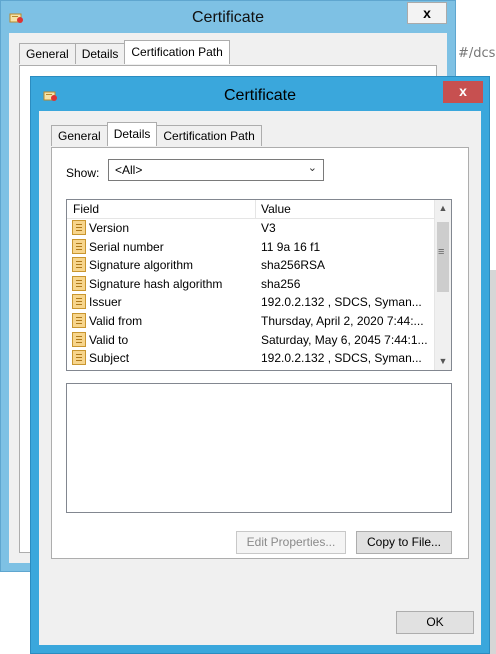 The height and width of the screenshot is (654, 496). What do you see at coordinates (86, 209) in the screenshot?
I see `column-header-field: Field` at bounding box center [86, 209].